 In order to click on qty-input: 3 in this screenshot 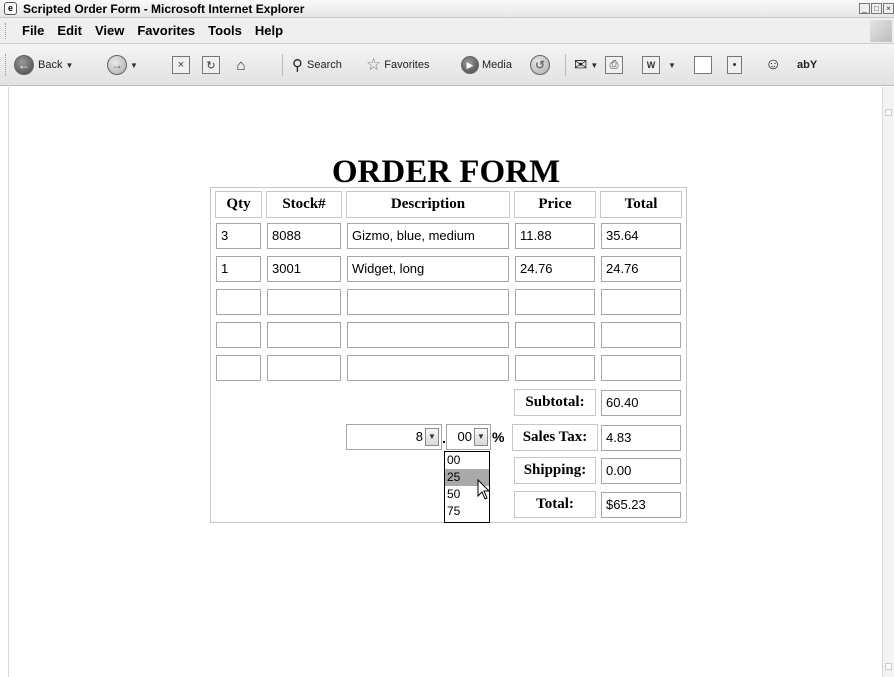, I will do `click(238, 236)`.